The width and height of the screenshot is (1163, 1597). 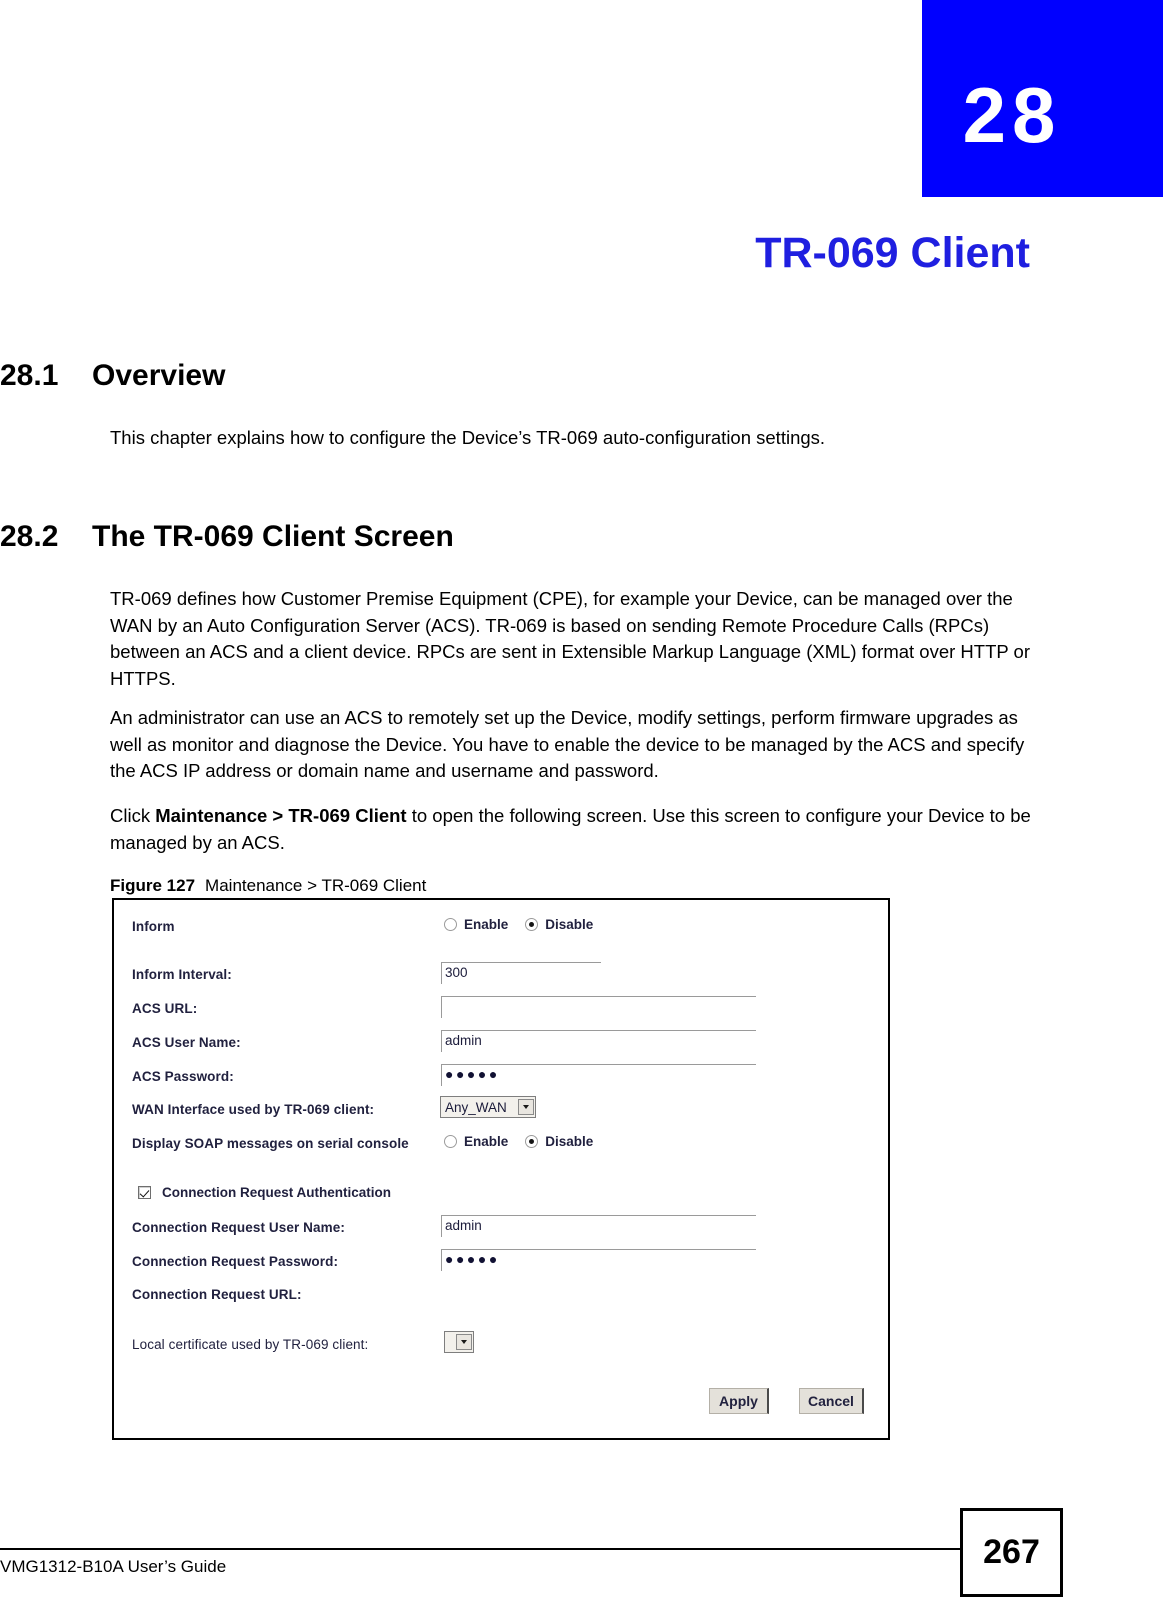 I want to click on input-inform-interval: 300, so click(x=521, y=973).